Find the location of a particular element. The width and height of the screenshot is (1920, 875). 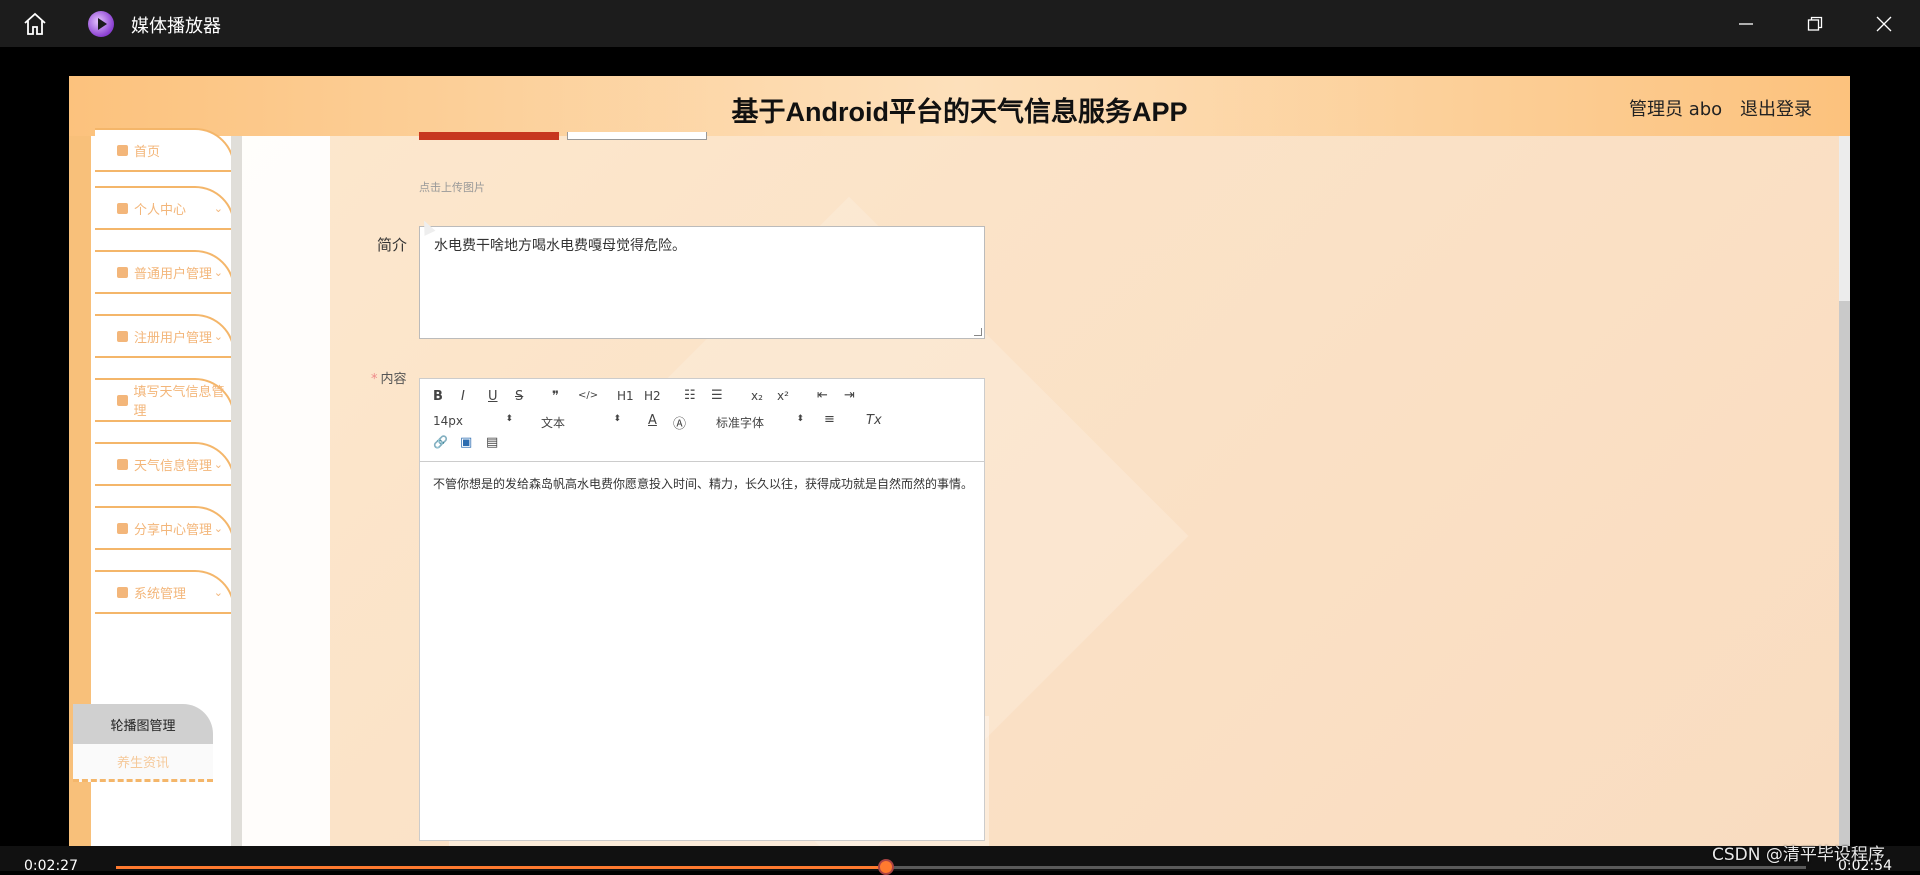

sidebar-item-registered-users: 注册用户管理 ⌄ is located at coordinates (165, 336).